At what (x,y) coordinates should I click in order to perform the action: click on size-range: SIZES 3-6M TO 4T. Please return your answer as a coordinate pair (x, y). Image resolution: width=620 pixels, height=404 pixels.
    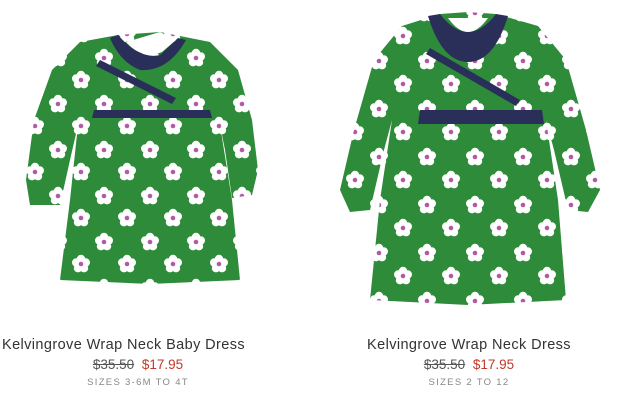
    Looking at the image, I should click on (138, 382).